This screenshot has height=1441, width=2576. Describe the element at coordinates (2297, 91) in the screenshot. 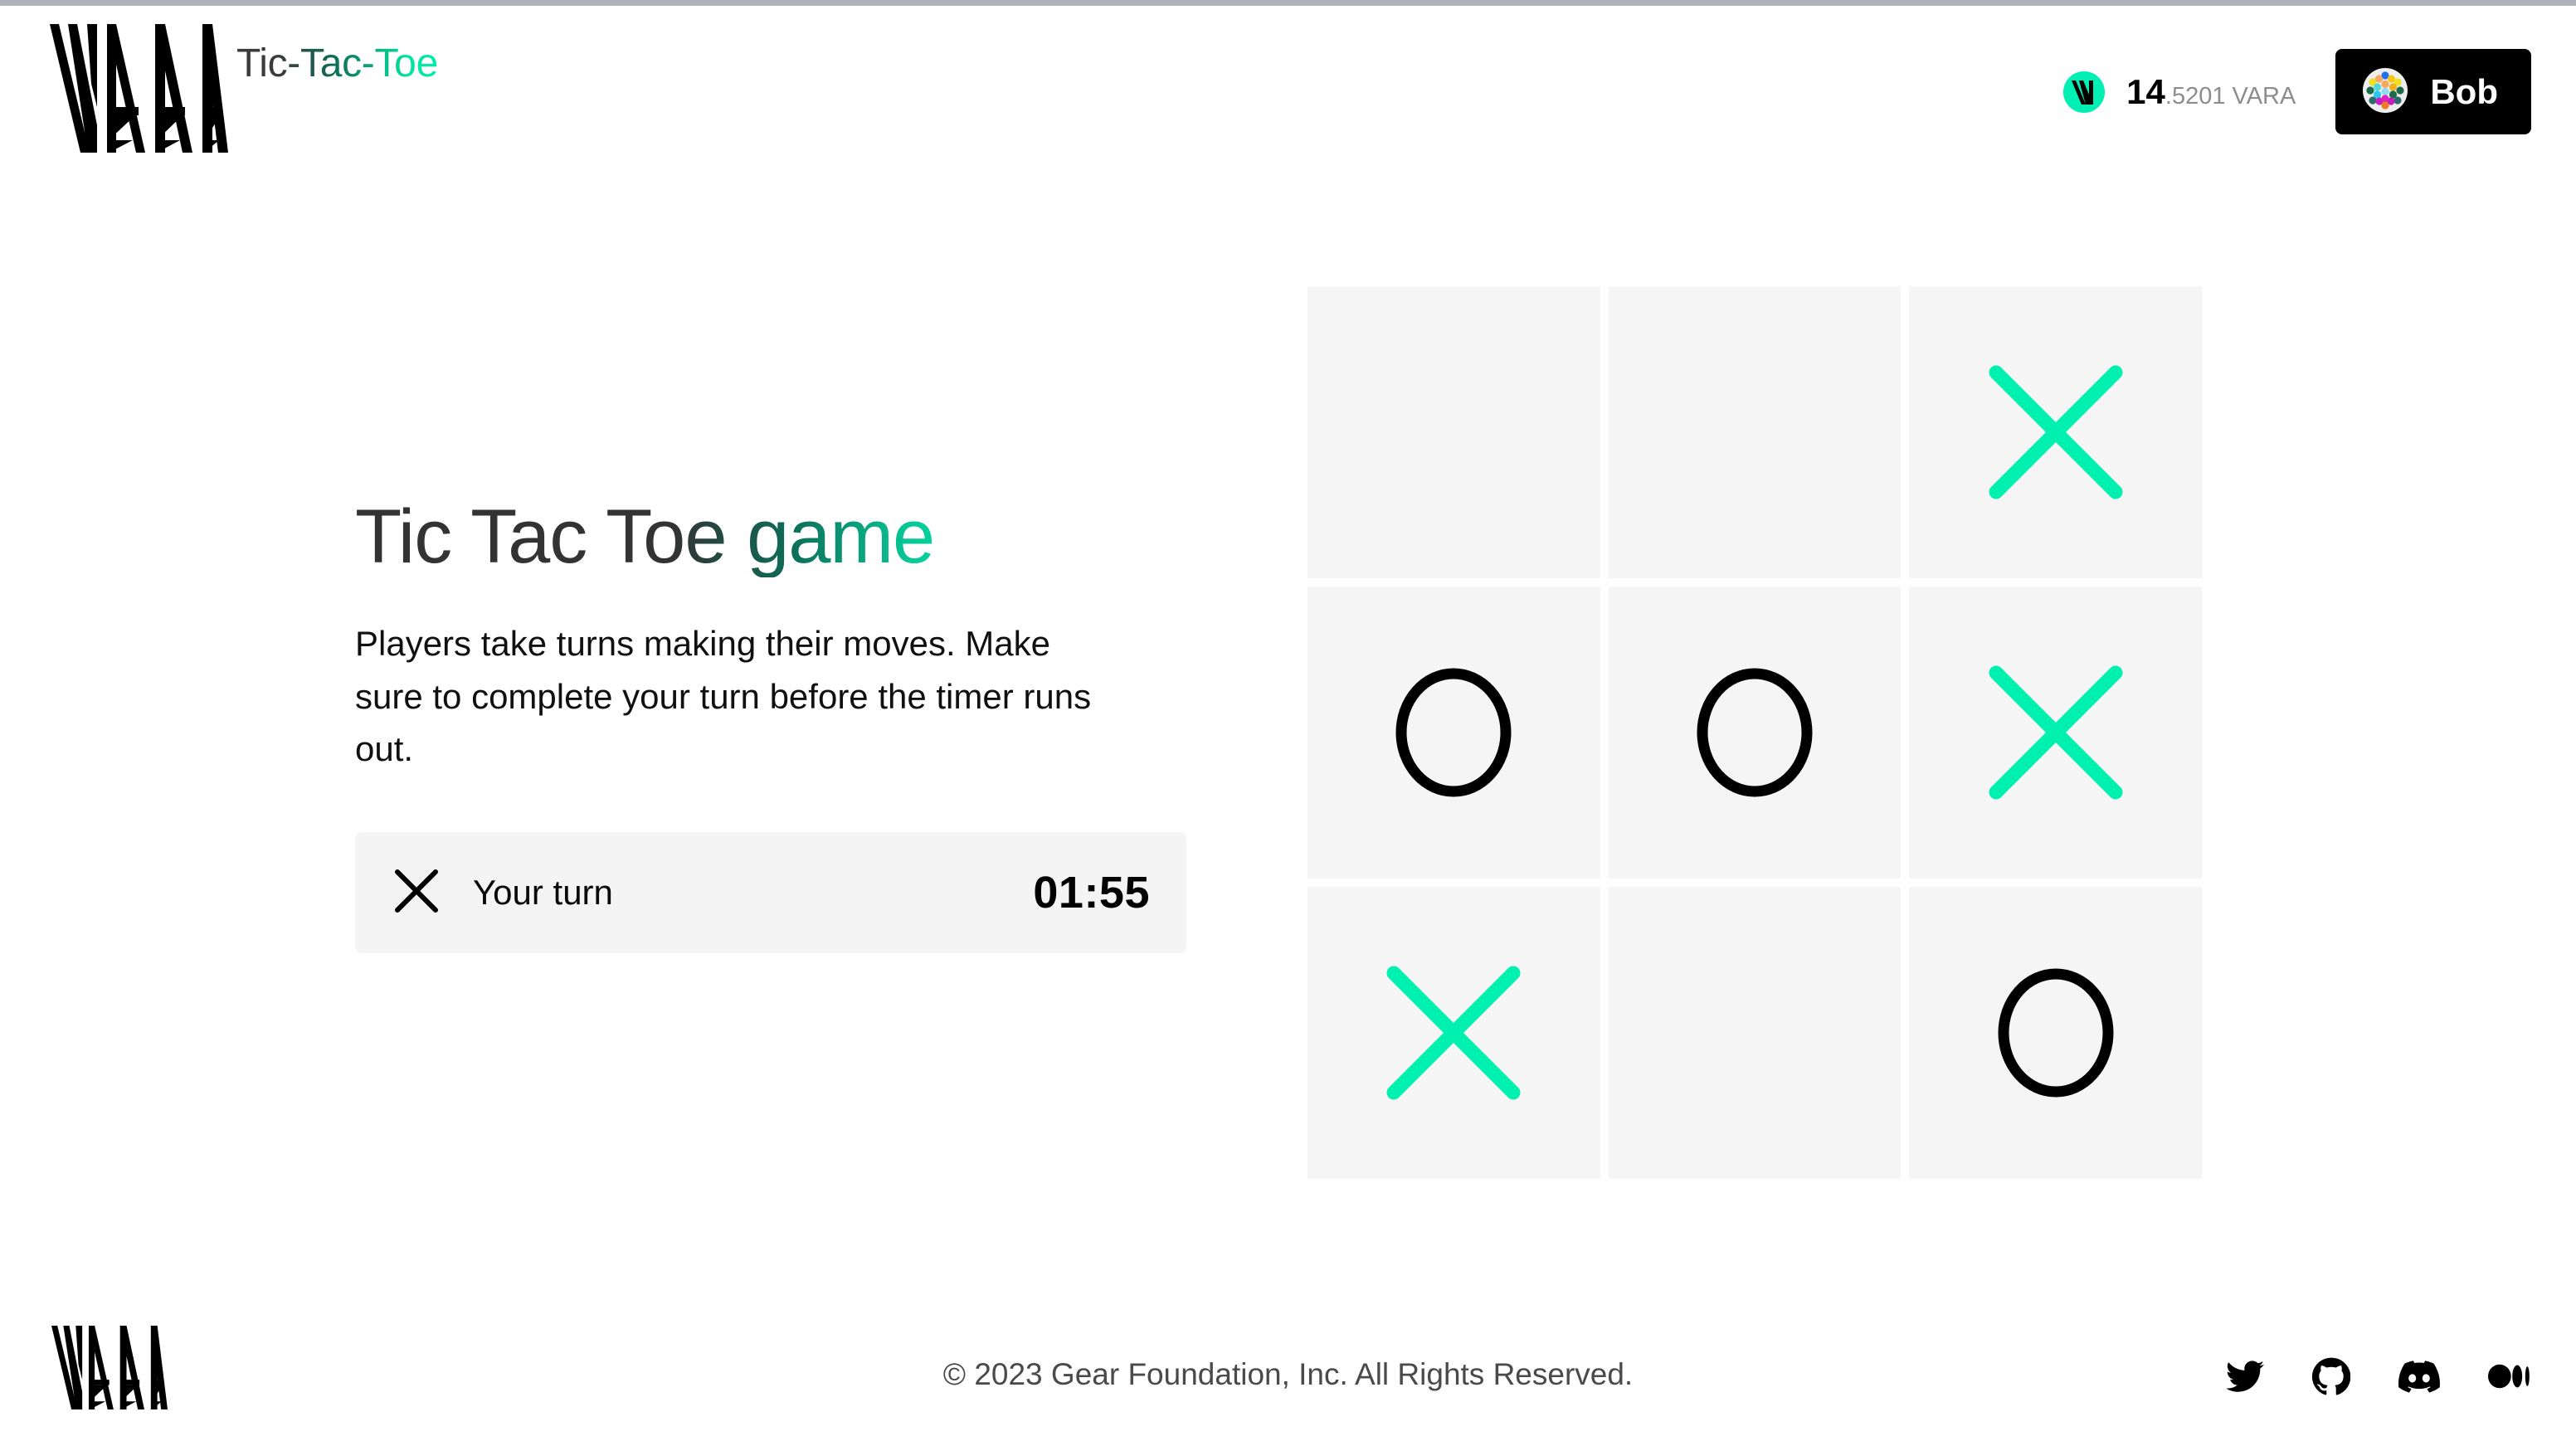

I see `header-right: 14.5201 VARA Bob` at that location.